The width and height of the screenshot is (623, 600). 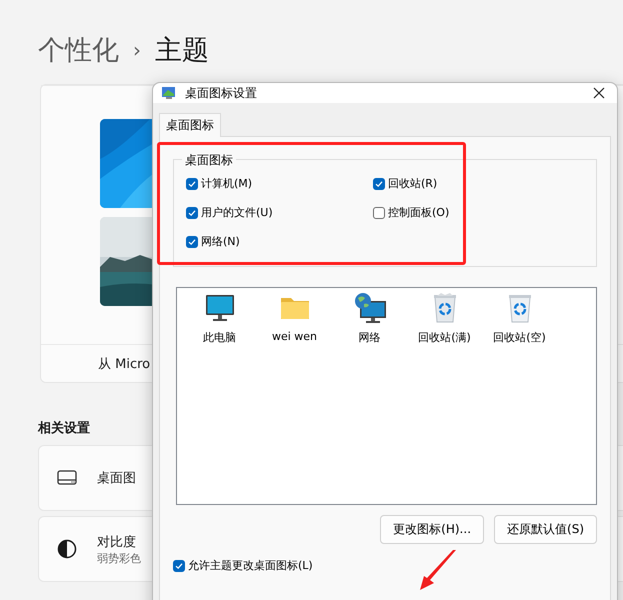 I want to click on dialog-button: 还原默认值(S), so click(x=545, y=529).